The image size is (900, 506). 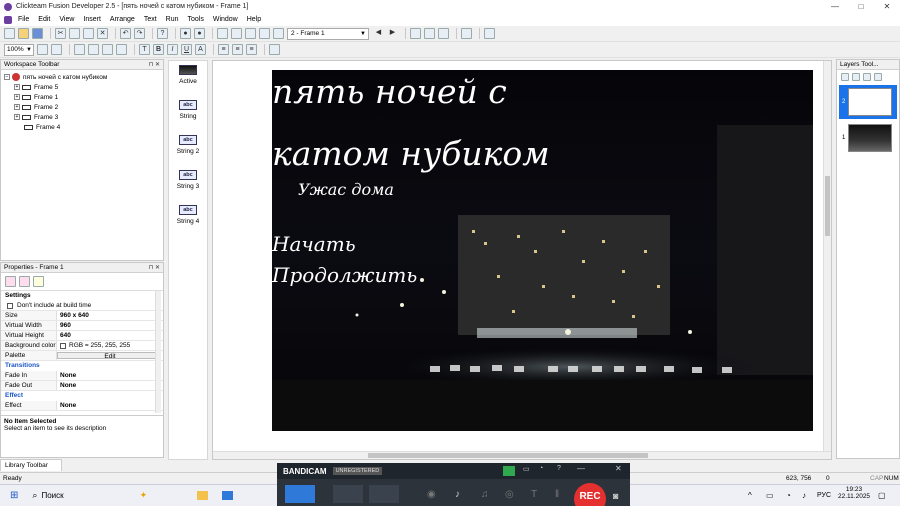 I want to click on menu-help: Help, so click(x=254, y=19).